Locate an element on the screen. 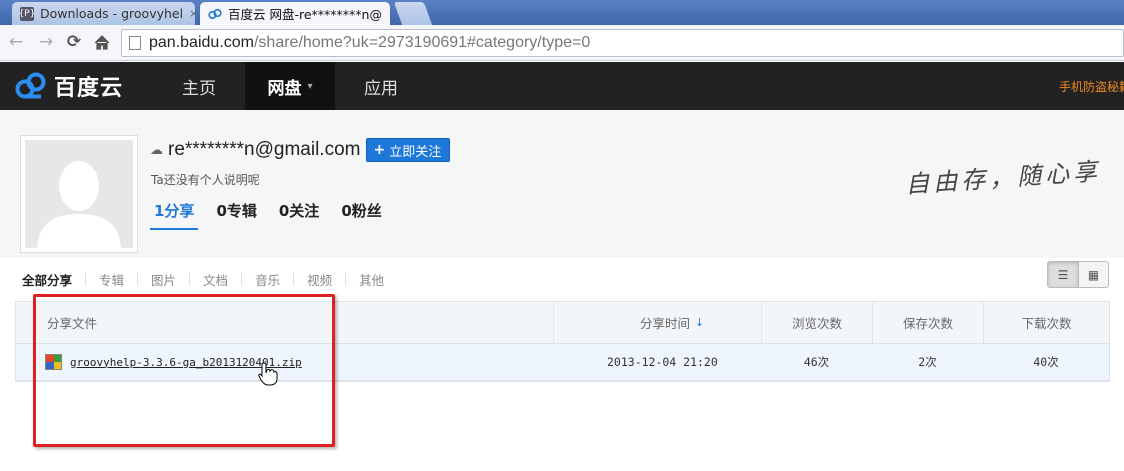 Image resolution: width=1124 pixels, height=471 pixels. view-toggle: ☰ ▦ is located at coordinates (1078, 274).